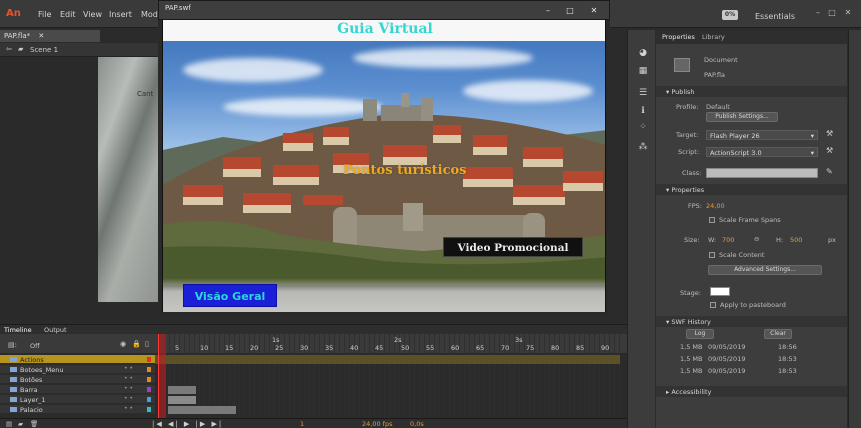 The image size is (861, 428). I want to click on info-icon: ℹ, so click(643, 111).